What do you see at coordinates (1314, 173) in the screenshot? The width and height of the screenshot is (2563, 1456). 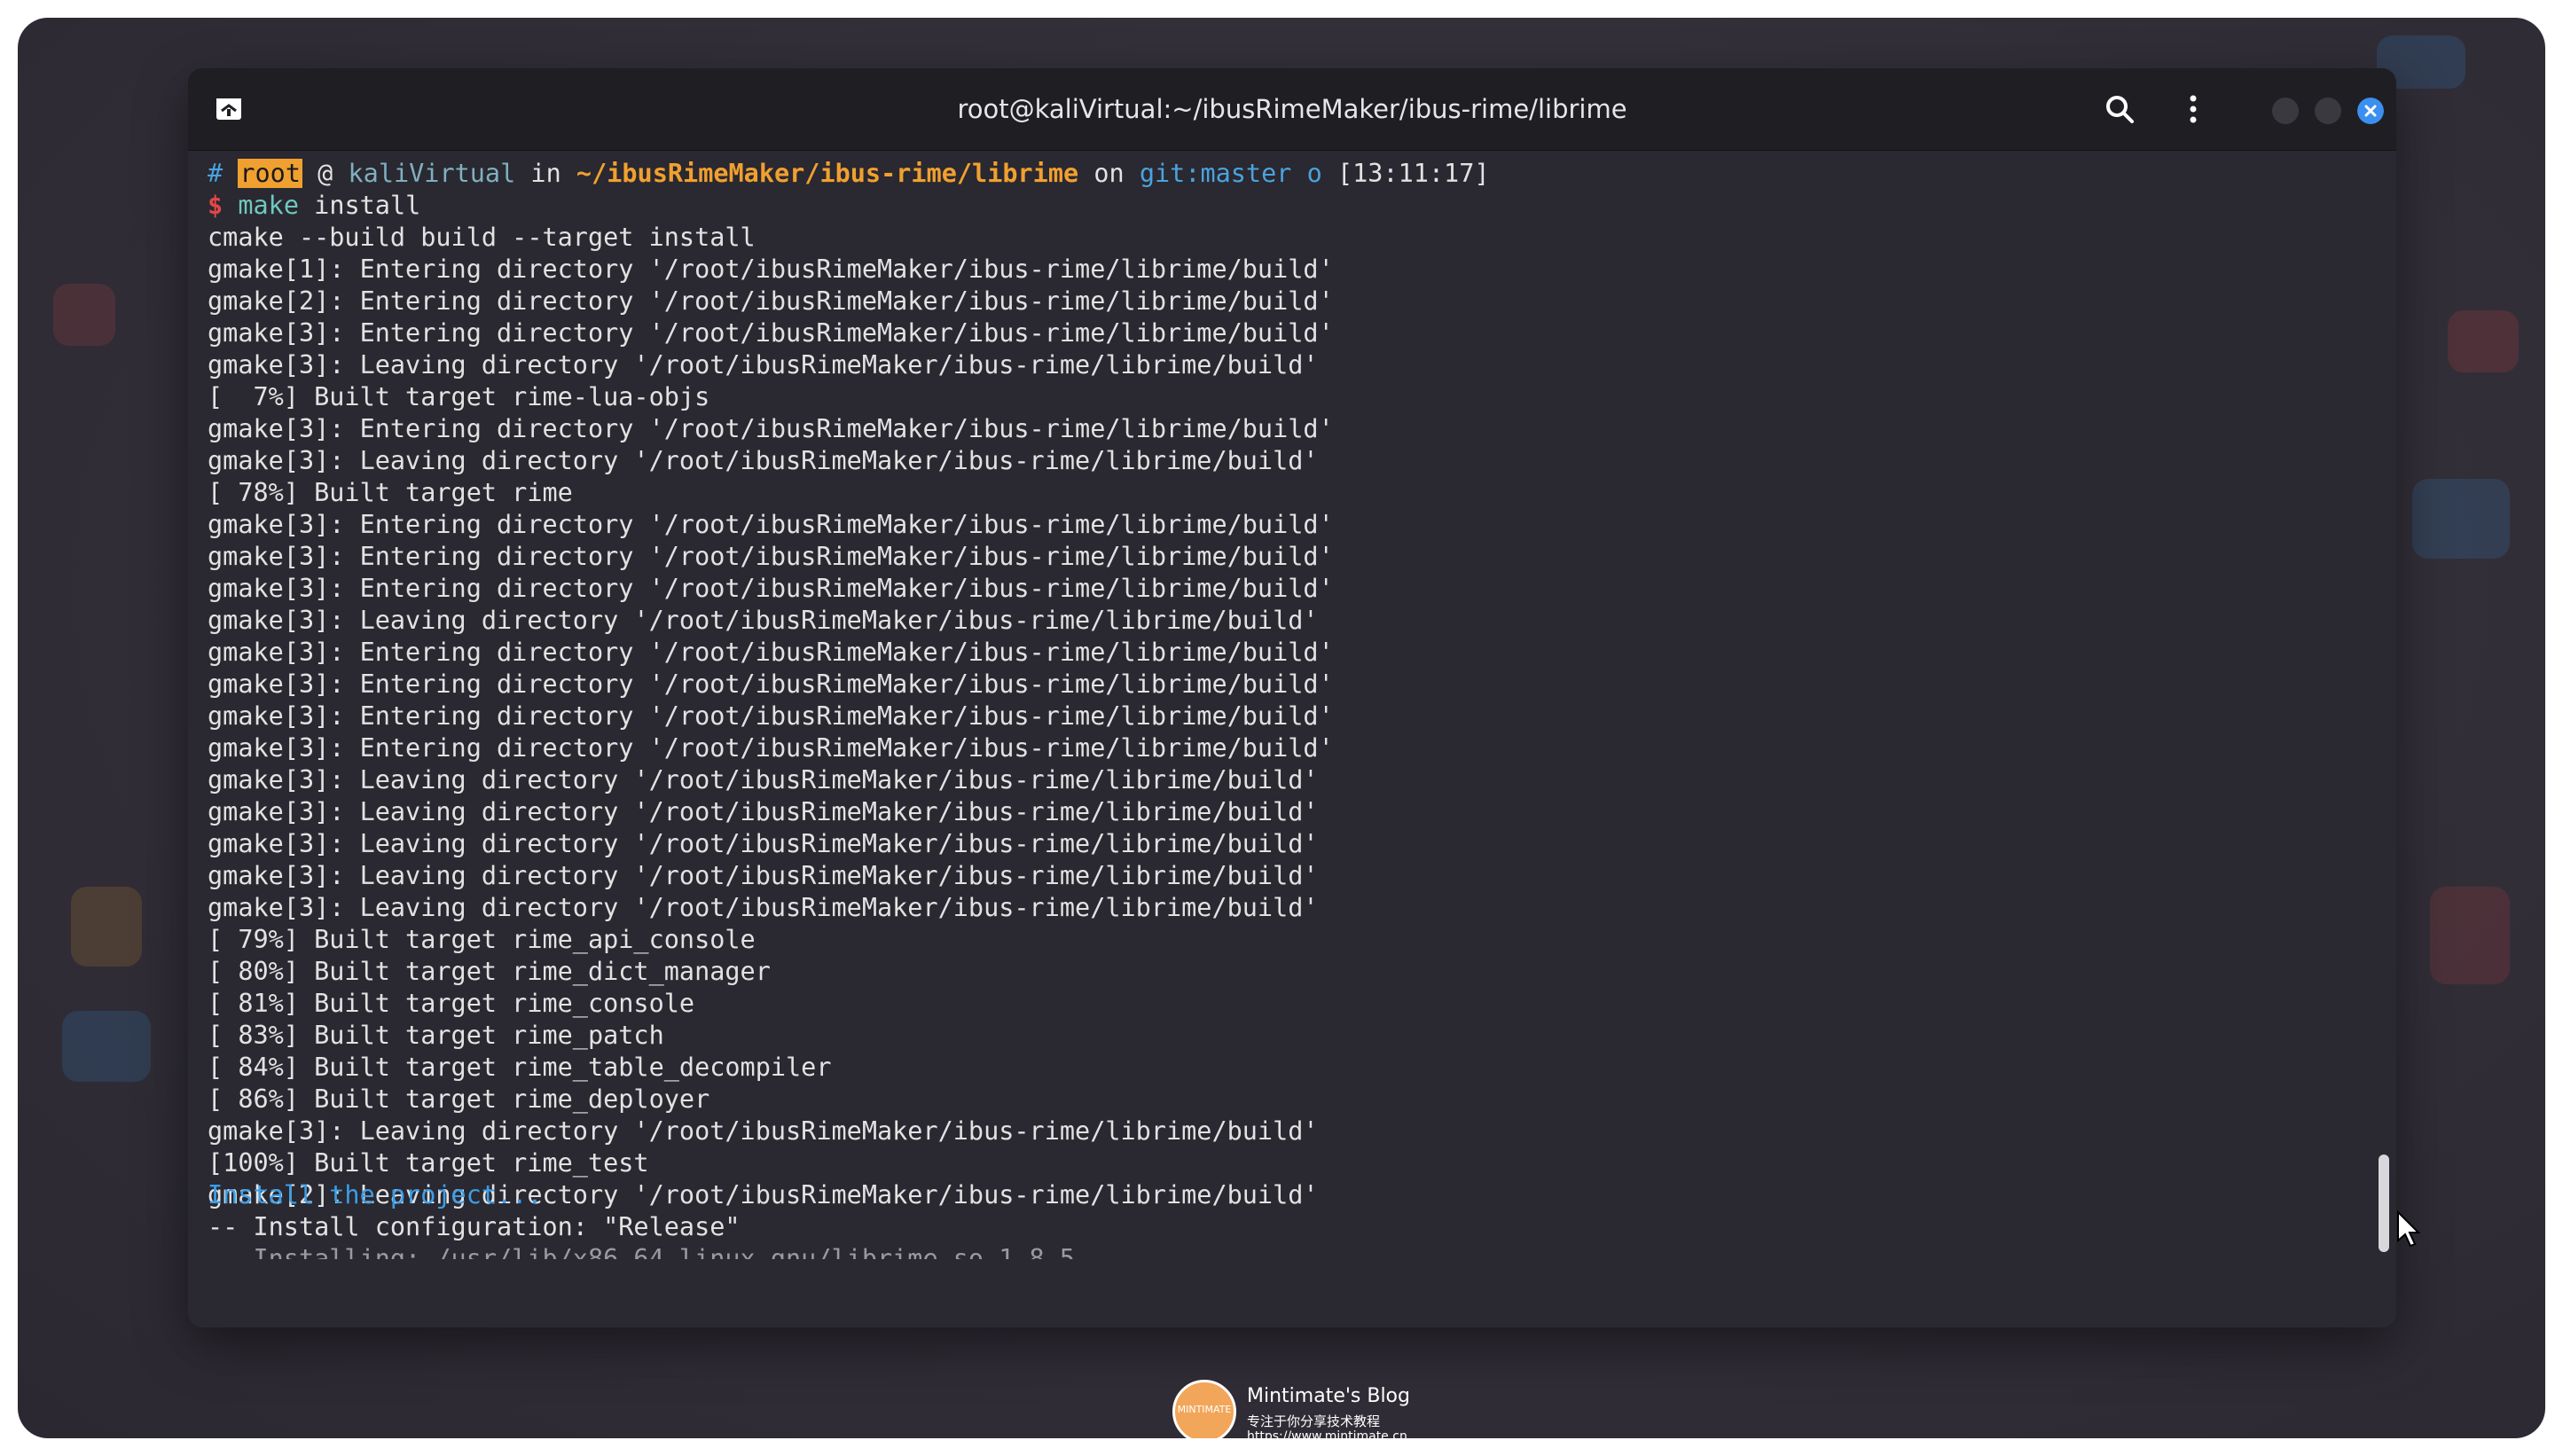 I see `prompt-git-status: o` at bounding box center [1314, 173].